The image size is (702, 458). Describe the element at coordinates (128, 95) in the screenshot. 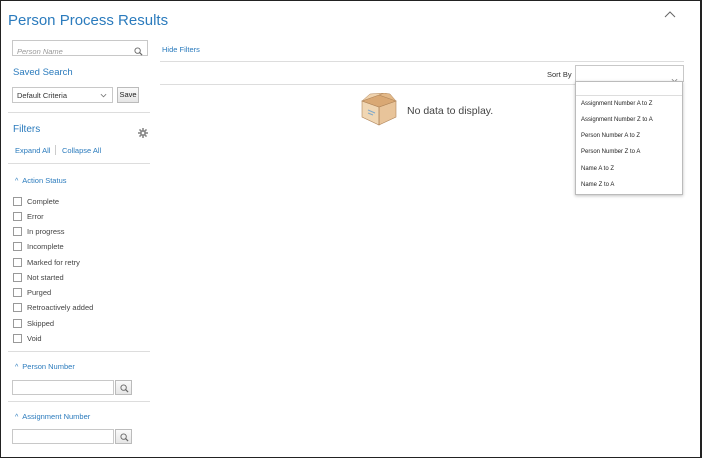

I see `save-button: Save` at that location.